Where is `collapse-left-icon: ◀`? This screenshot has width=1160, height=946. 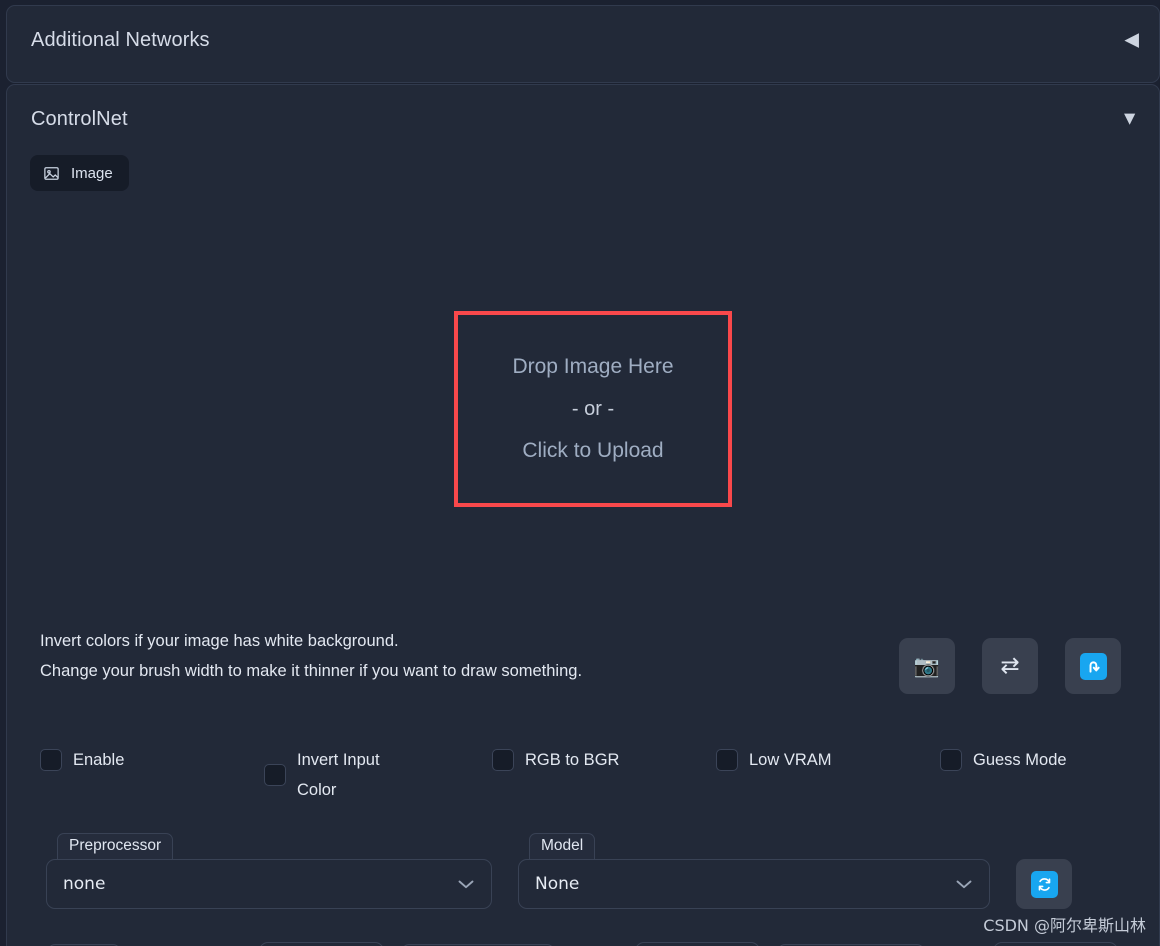 collapse-left-icon: ◀ is located at coordinates (1131, 40).